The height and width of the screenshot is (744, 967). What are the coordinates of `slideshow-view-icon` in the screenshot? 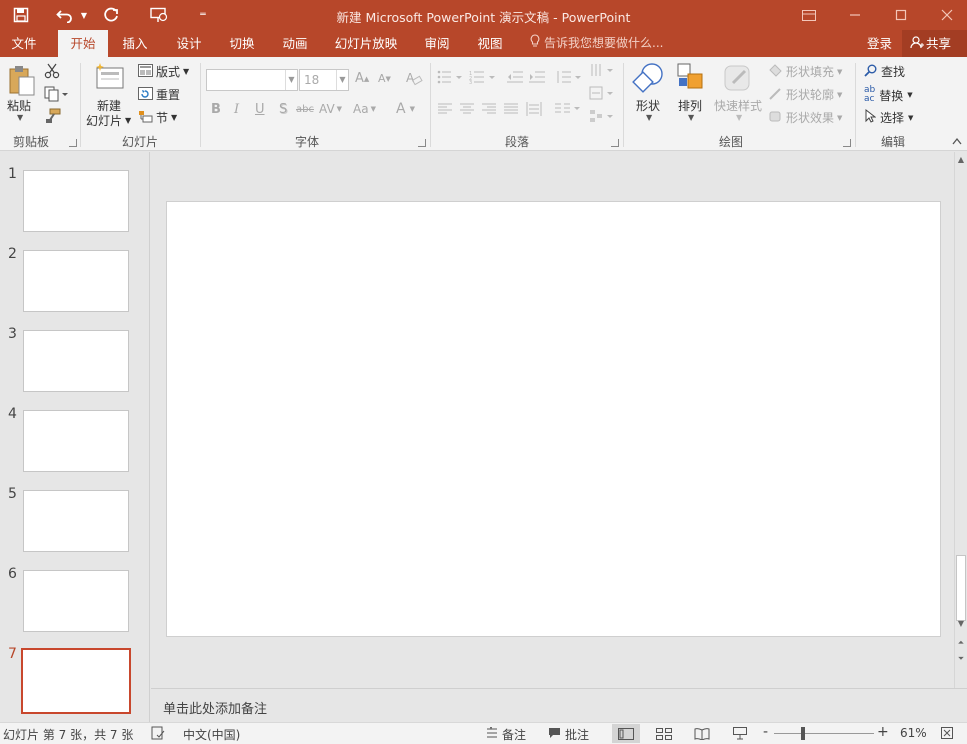 It's located at (740, 733).